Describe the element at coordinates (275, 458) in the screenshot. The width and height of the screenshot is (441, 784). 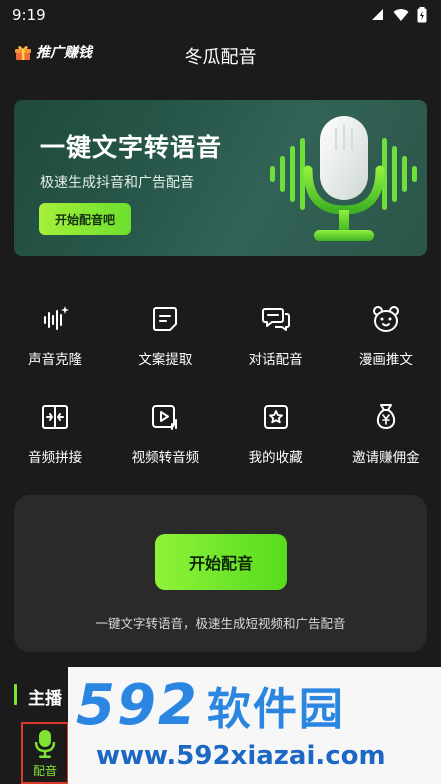
I see `feature-label: 我的收藏` at that location.